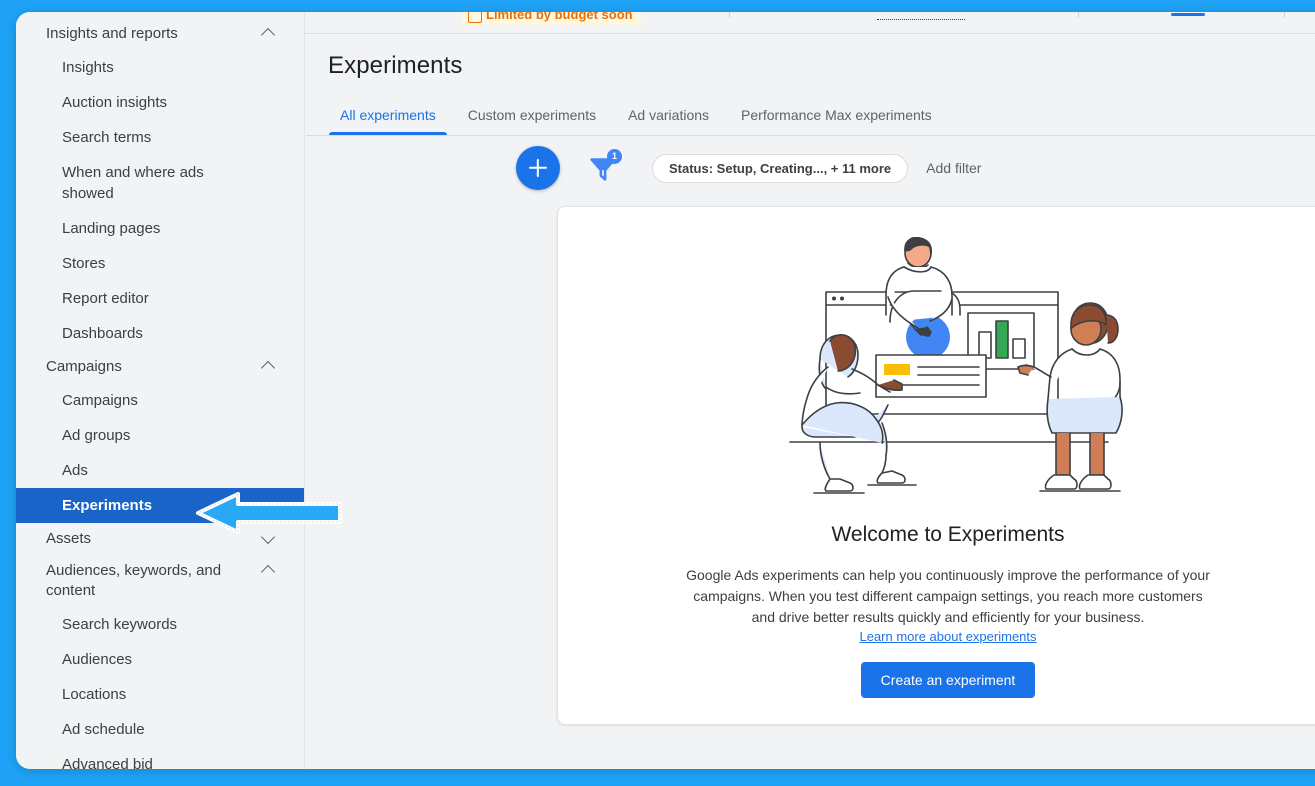 The height and width of the screenshot is (786, 1315). Describe the element at coordinates (160, 263) in the screenshot. I see `sidebar-item-stores: Stores` at that location.